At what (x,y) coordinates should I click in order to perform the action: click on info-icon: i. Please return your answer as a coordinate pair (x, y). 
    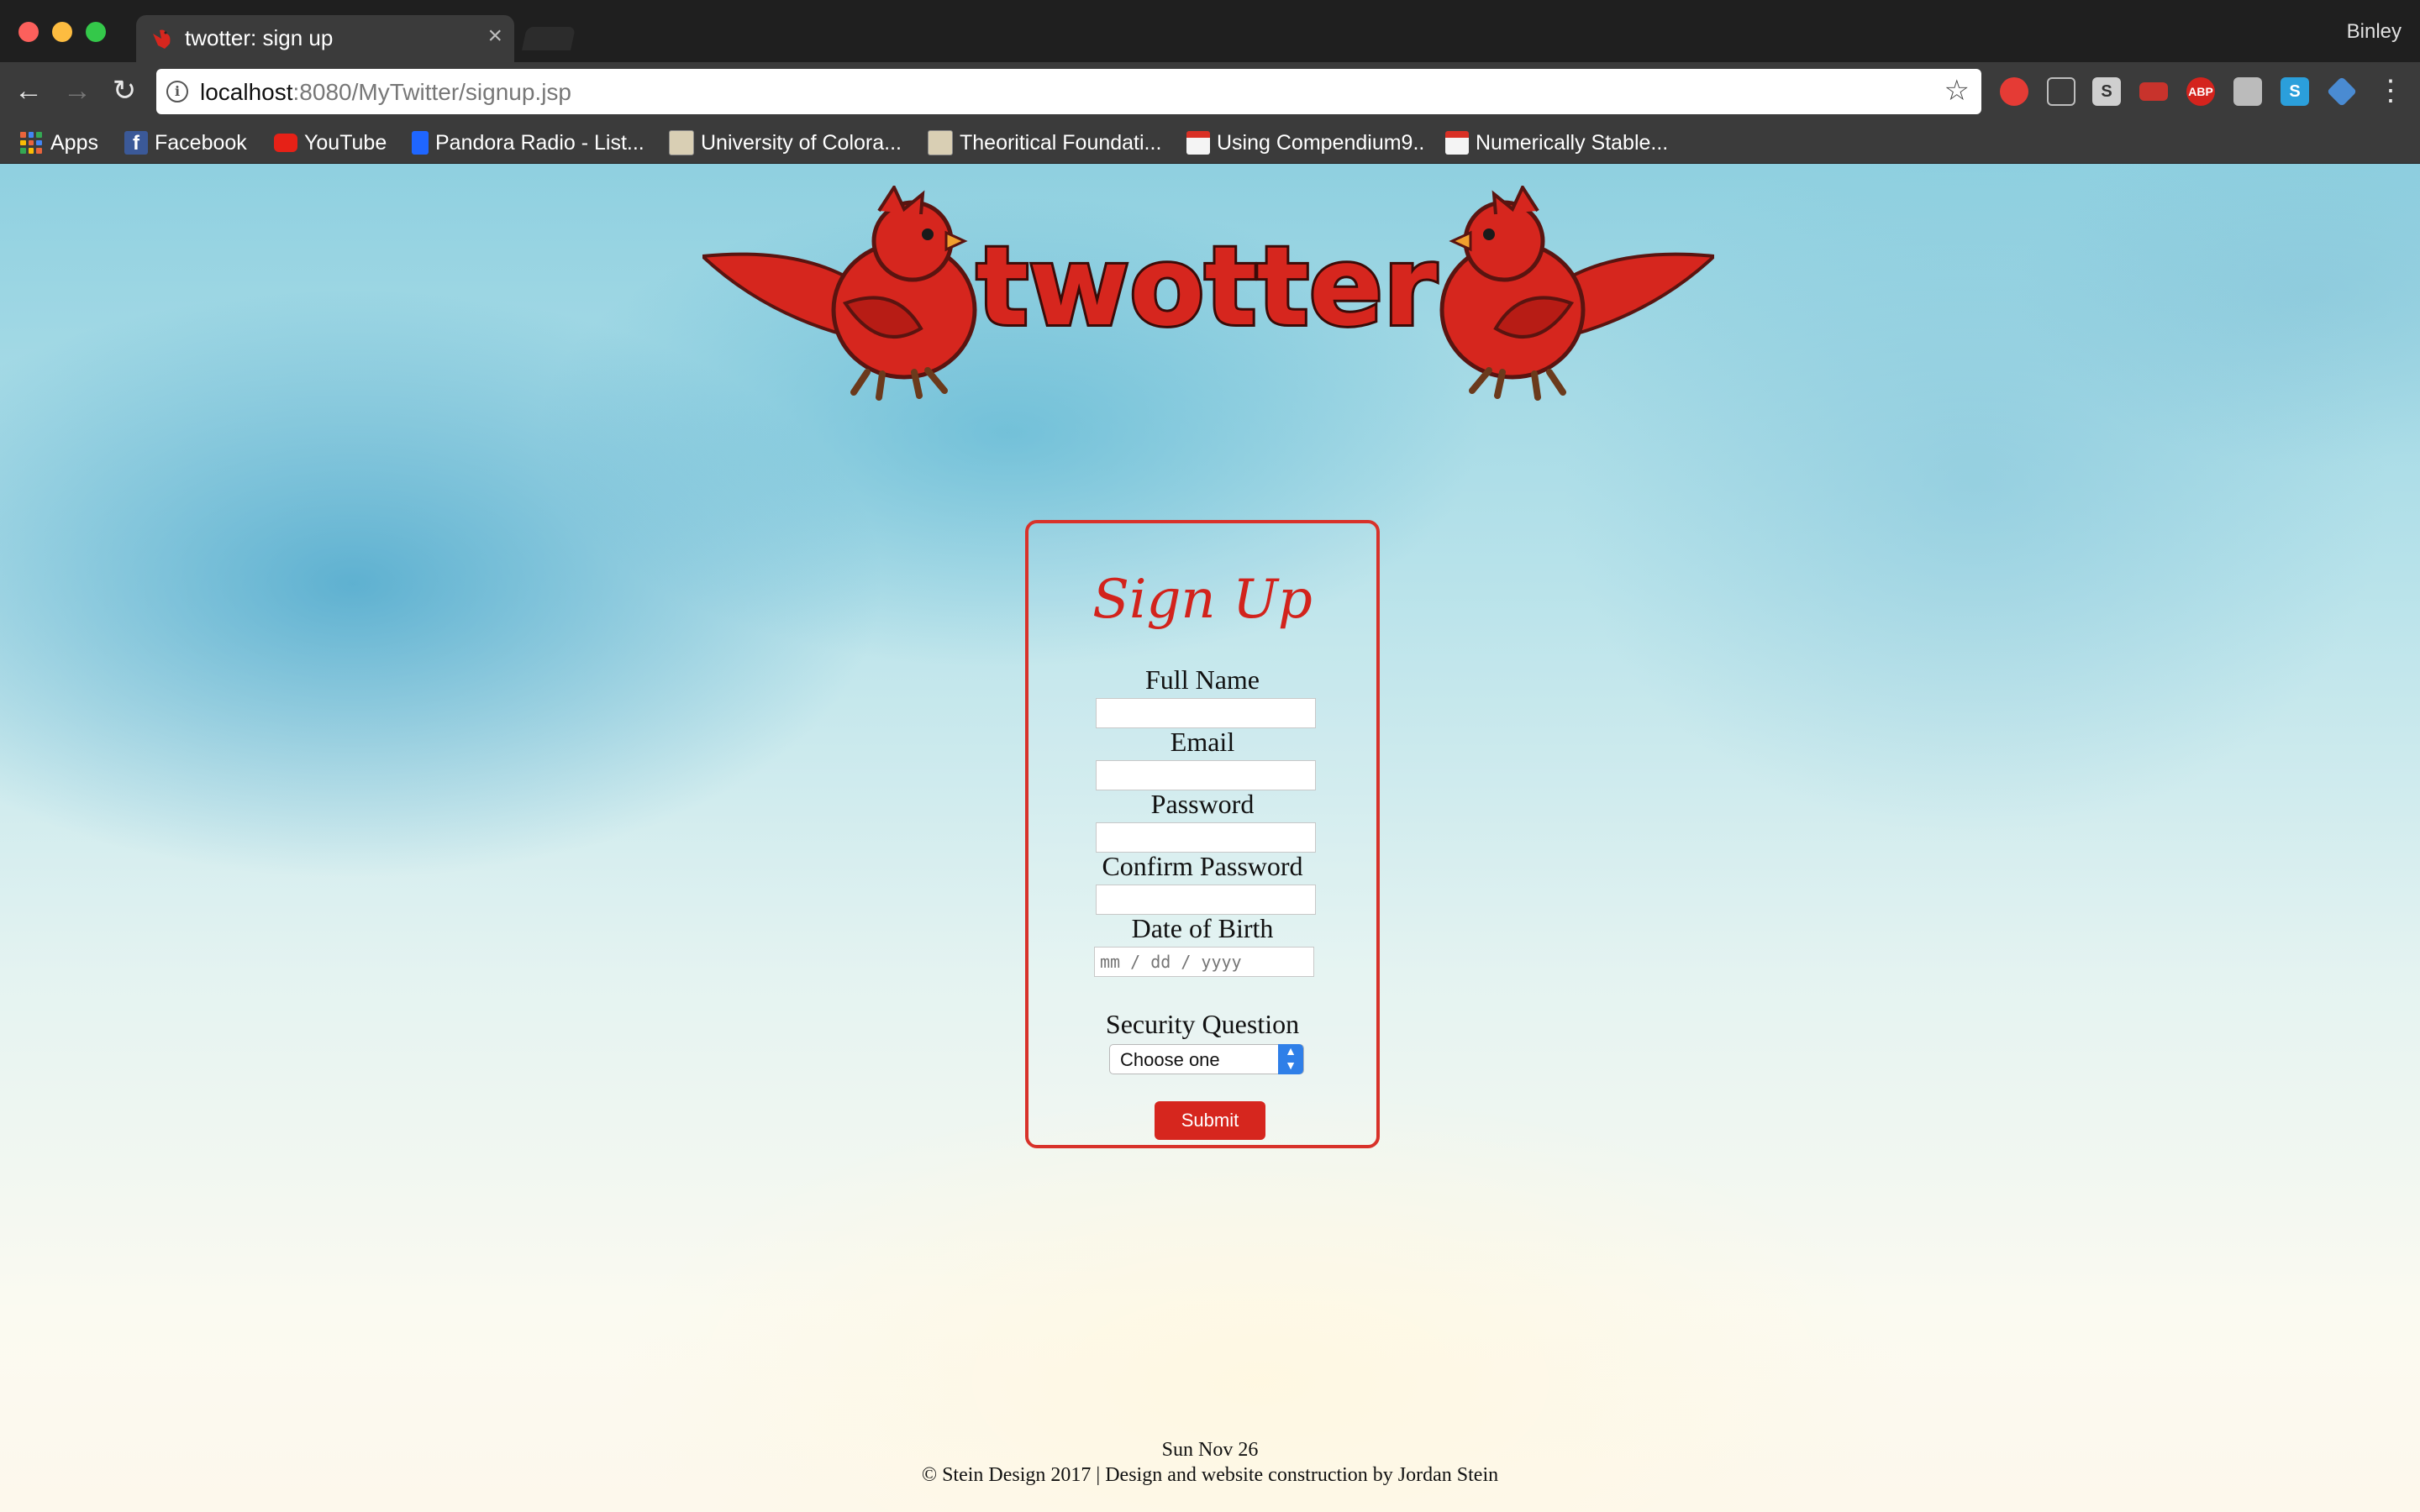
    Looking at the image, I should click on (177, 91).